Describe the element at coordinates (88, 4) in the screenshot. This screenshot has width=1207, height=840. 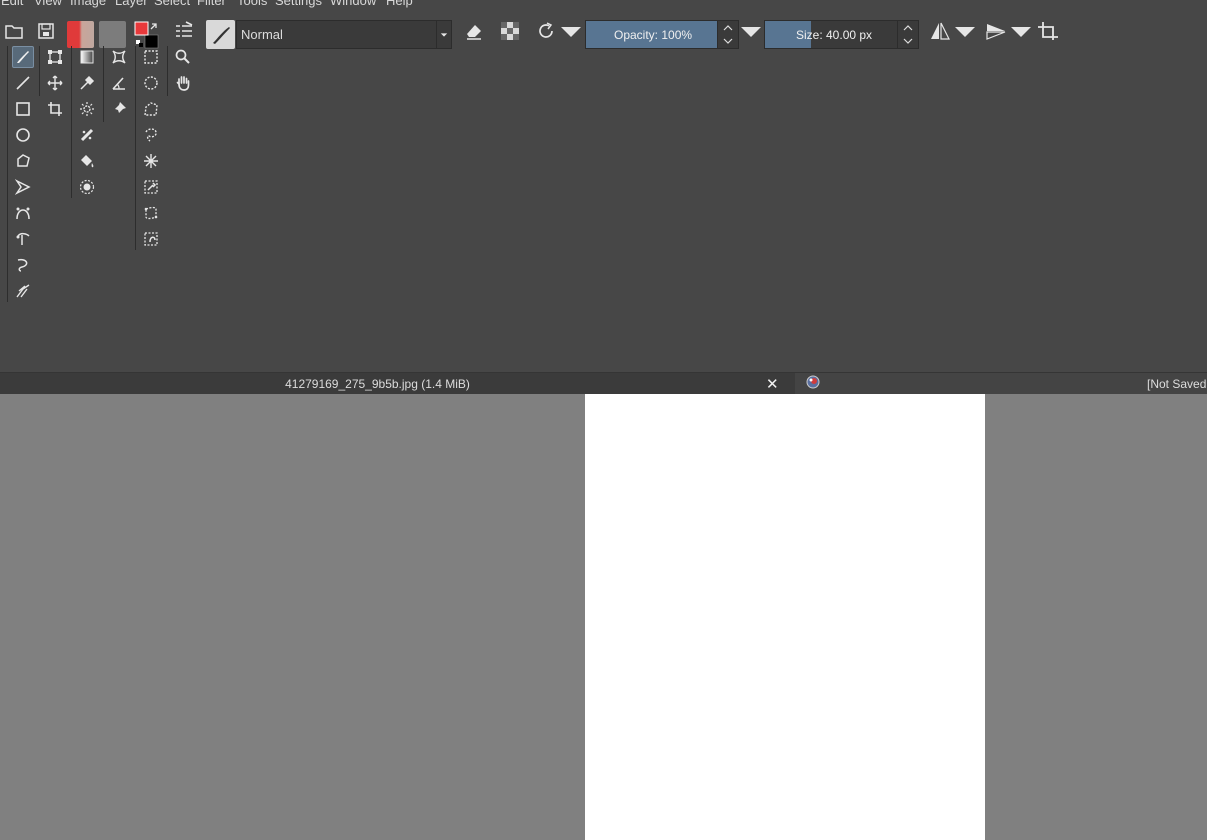
I see `menu-image: Image` at that location.